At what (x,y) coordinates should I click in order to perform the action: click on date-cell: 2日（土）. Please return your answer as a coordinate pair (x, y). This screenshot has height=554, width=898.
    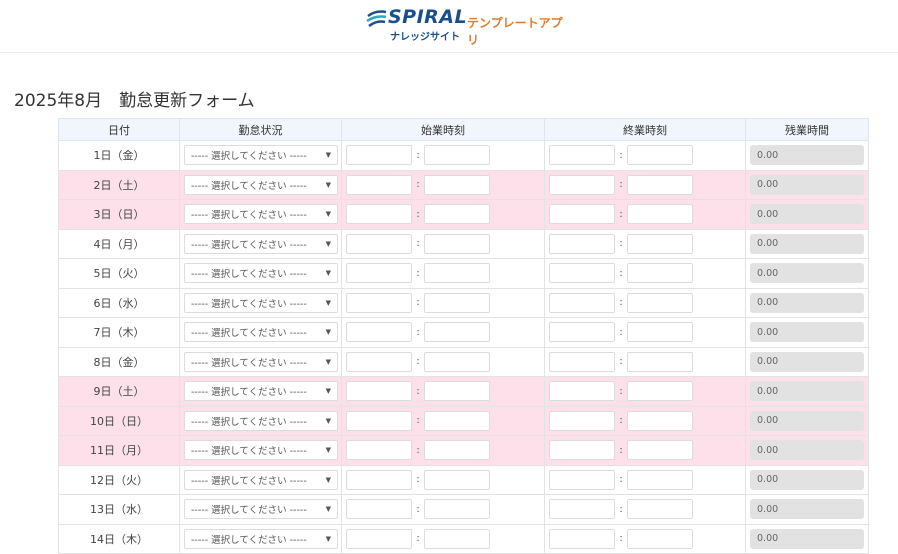
    Looking at the image, I should click on (119, 184).